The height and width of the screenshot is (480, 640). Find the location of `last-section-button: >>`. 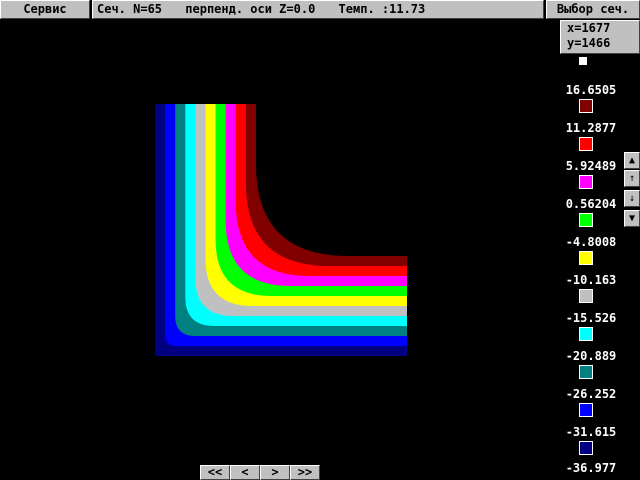

last-section-button: >> is located at coordinates (305, 472).